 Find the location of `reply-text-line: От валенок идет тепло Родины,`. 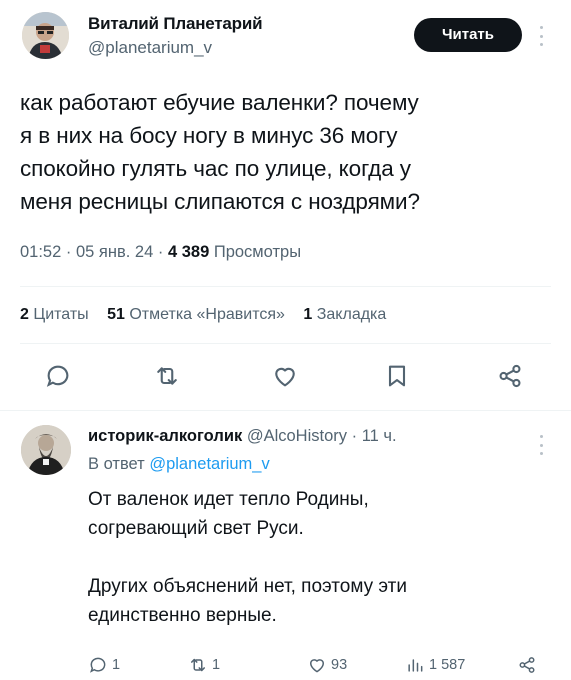

reply-text-line: От валенок идет тепло Родины, is located at coordinates (228, 499).